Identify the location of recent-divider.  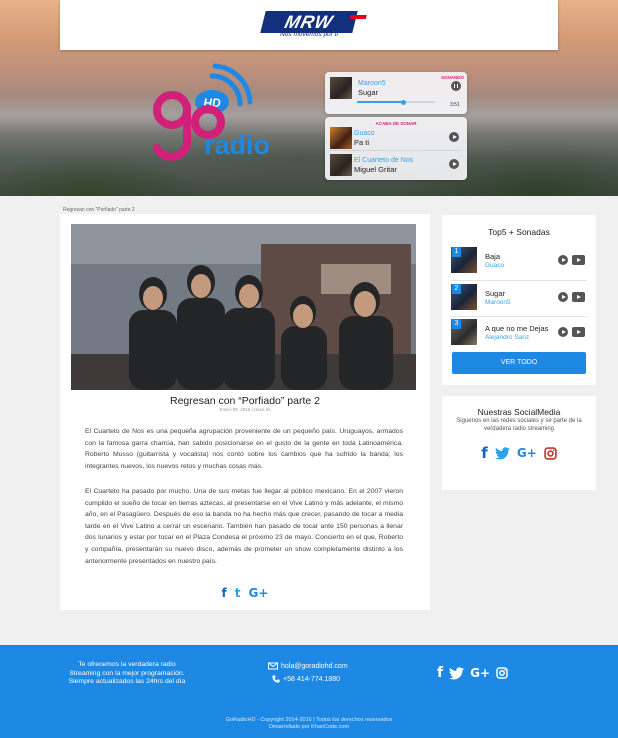
(396, 150).